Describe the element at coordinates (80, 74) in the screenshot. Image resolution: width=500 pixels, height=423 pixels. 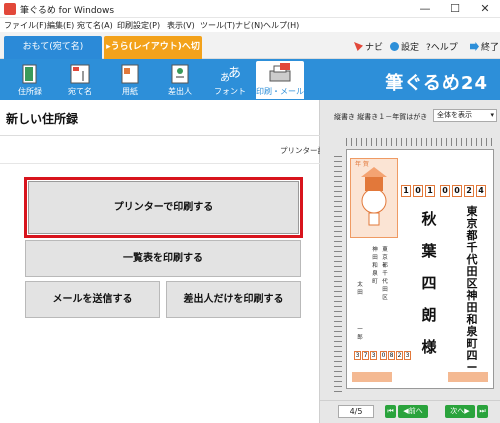
I see `postcard-icon` at that location.